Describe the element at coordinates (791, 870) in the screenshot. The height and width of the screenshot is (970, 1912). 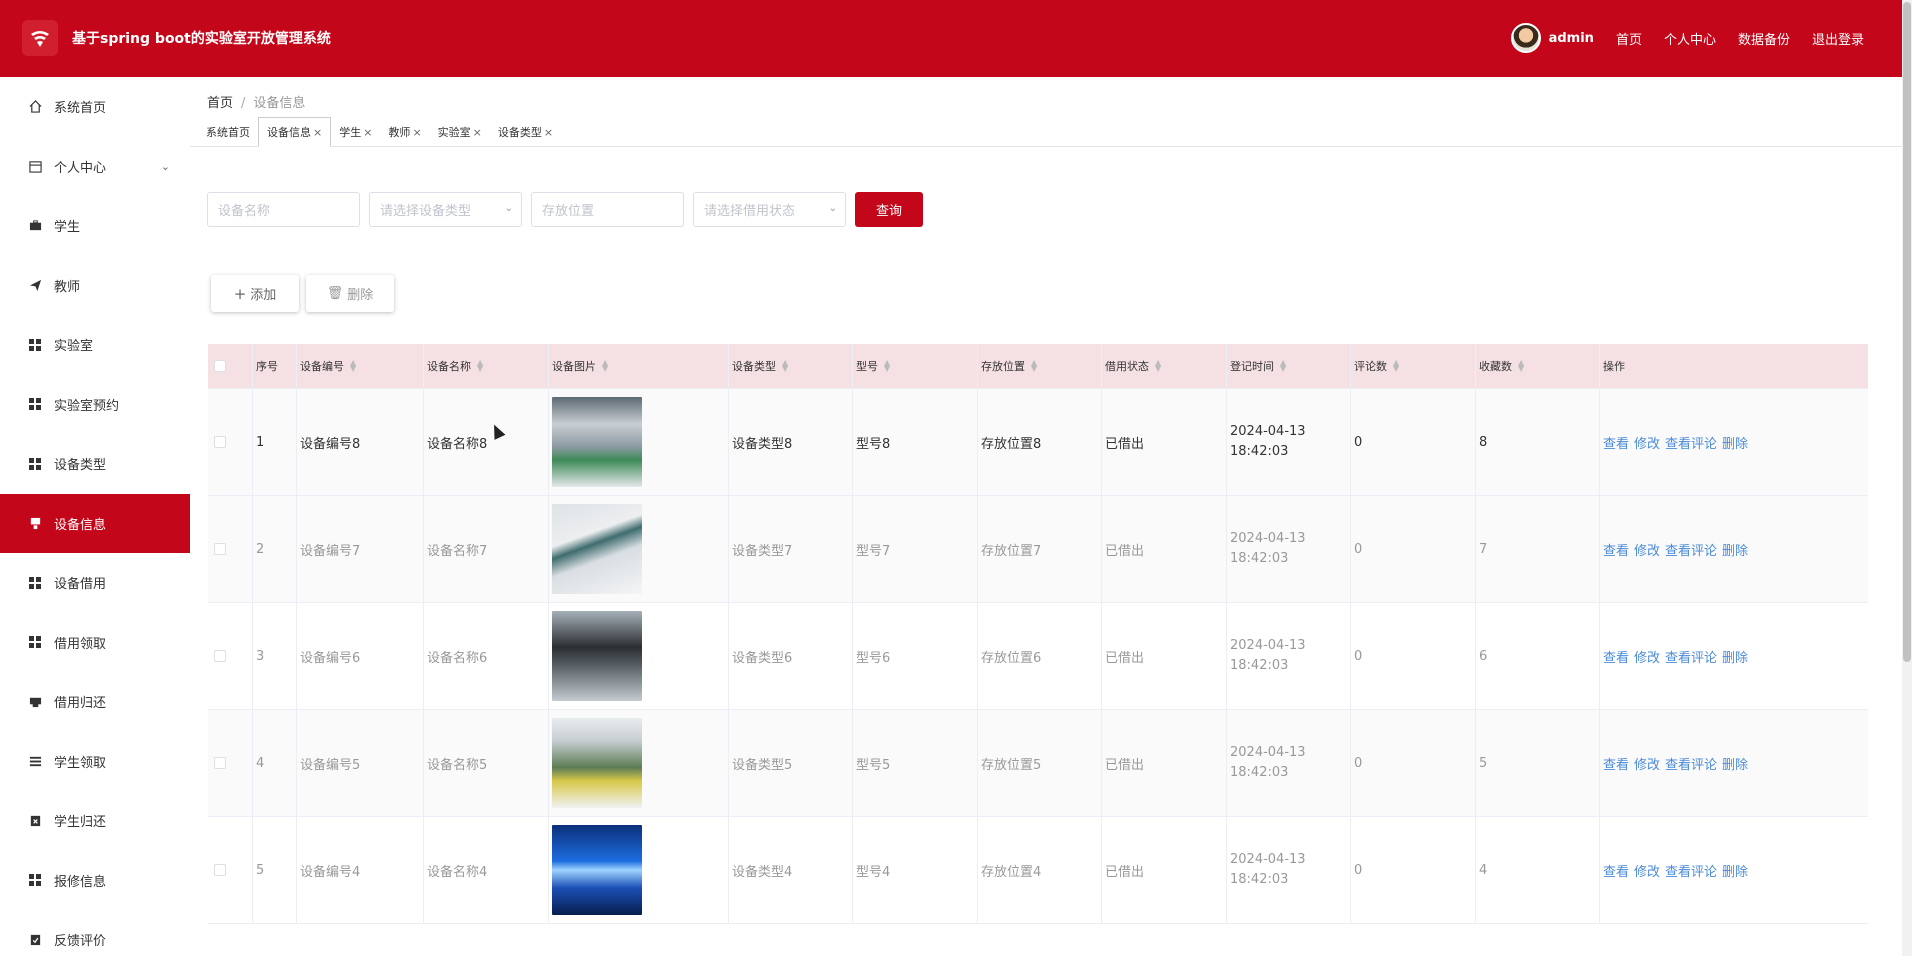
I see `cell-type: 设备类型4` at that location.